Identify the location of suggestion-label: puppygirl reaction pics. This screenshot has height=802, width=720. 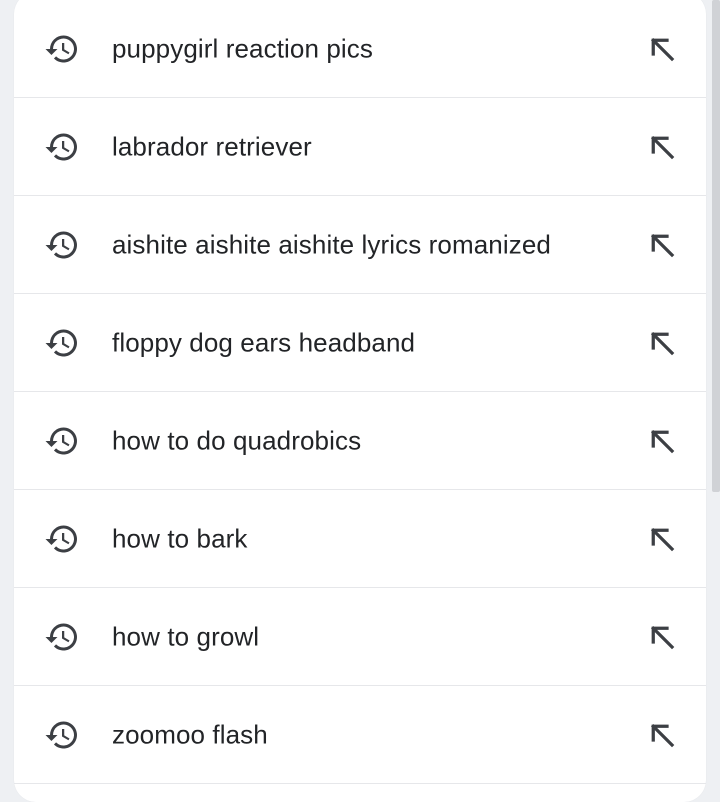
(242, 48).